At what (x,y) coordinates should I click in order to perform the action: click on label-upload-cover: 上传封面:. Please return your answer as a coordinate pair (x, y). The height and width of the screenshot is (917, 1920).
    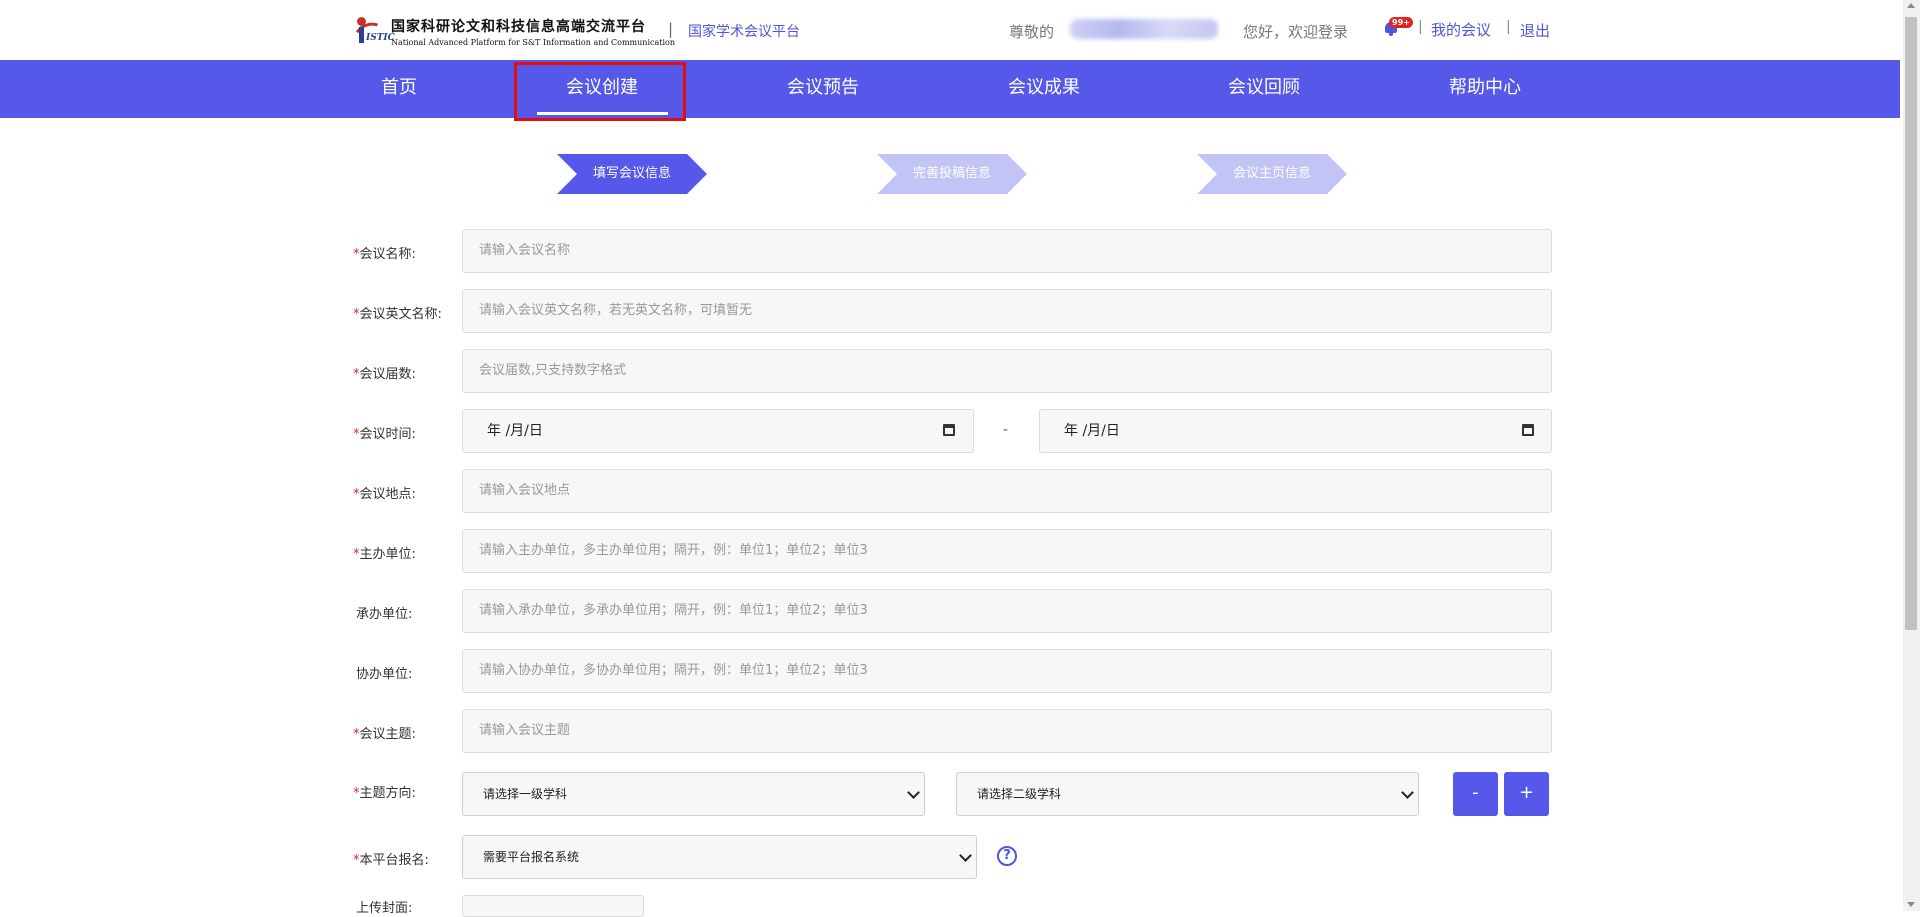
    Looking at the image, I should click on (384, 908).